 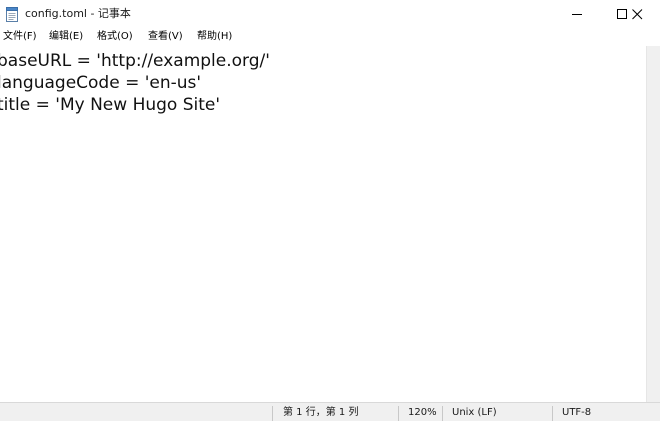 What do you see at coordinates (653, 224) in the screenshot?
I see `vertical-scrollbar` at bounding box center [653, 224].